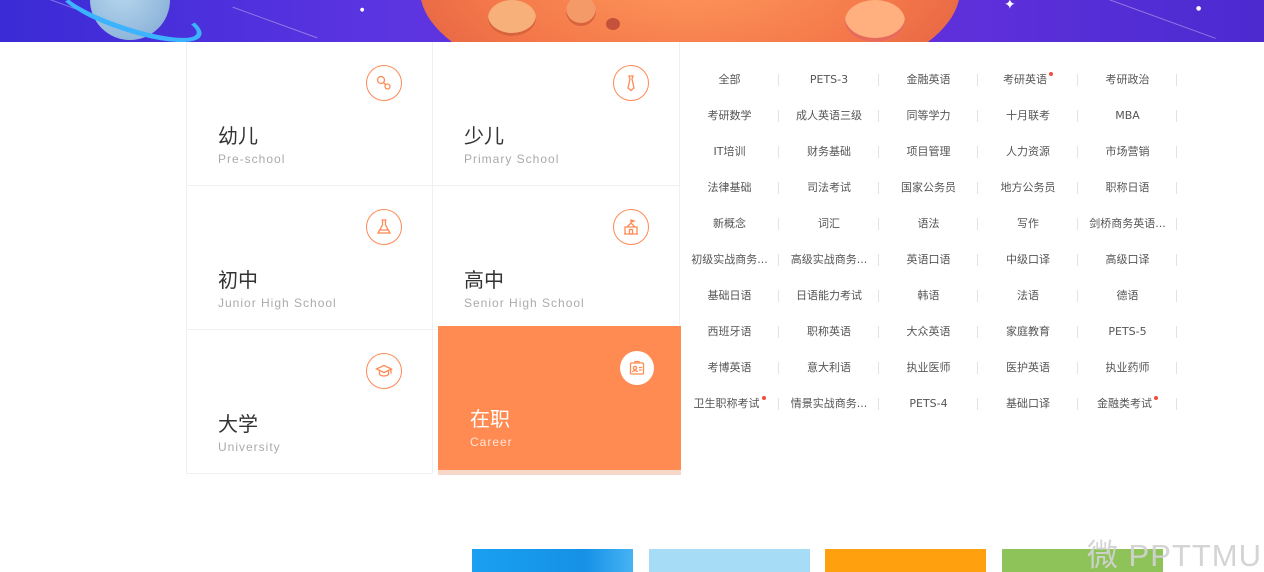 This screenshot has height=572, width=1264. I want to click on subject-link: PETS-5, so click(1127, 332).